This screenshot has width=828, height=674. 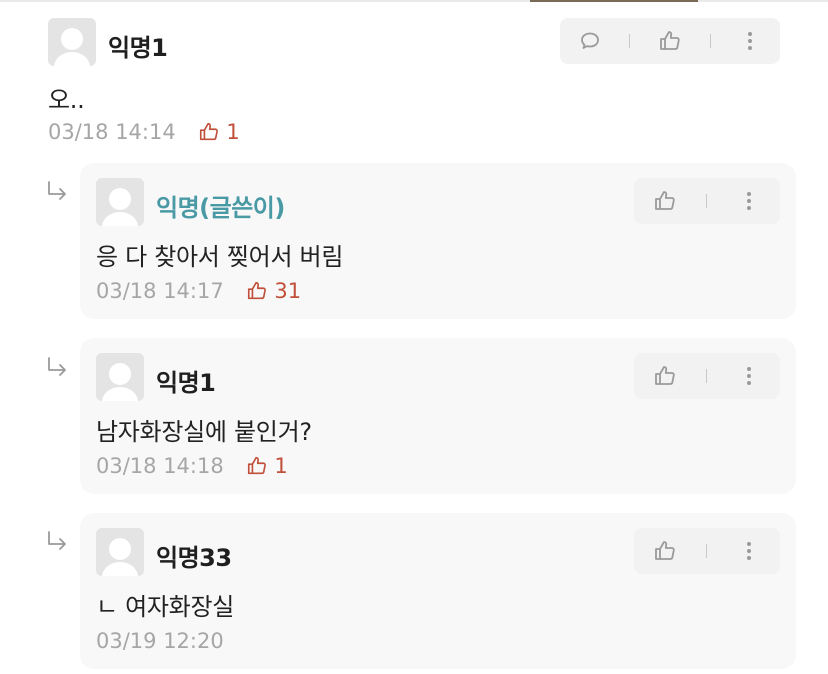 I want to click on reply-meta: 03/18 14:17 31, so click(x=198, y=291).